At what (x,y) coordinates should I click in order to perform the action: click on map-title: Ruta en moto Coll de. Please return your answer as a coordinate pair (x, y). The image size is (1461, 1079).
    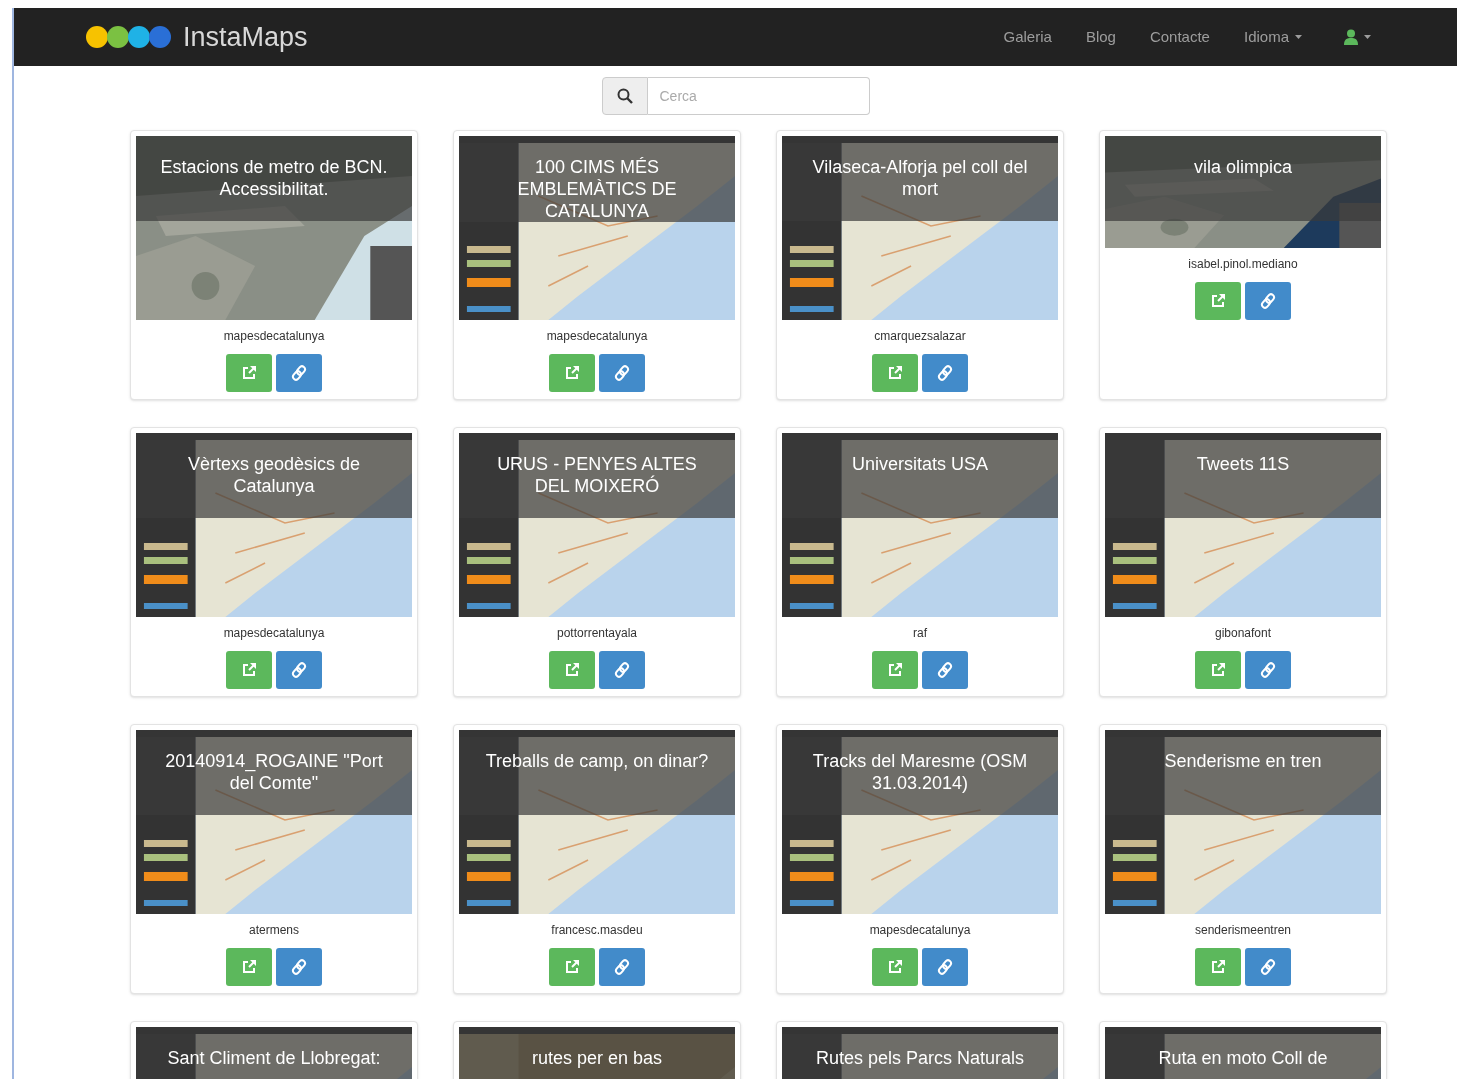
    Looking at the image, I should click on (1243, 1053).